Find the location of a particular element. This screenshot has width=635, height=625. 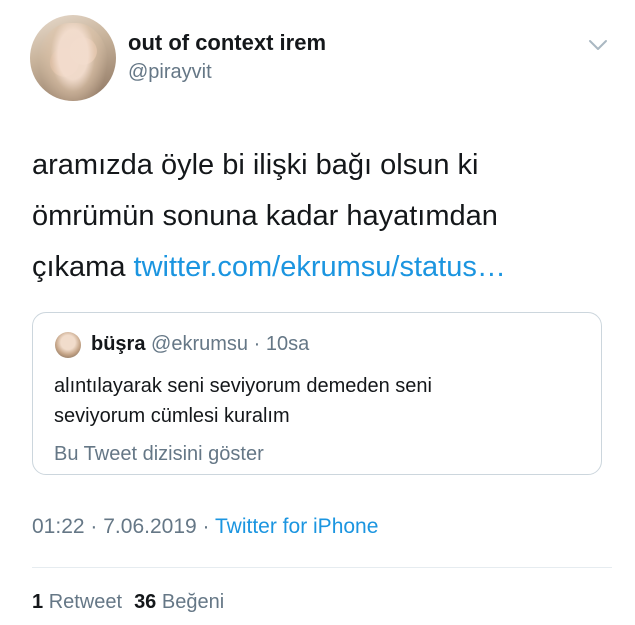

tweet-date: 7.06.2019 is located at coordinates (150, 526).